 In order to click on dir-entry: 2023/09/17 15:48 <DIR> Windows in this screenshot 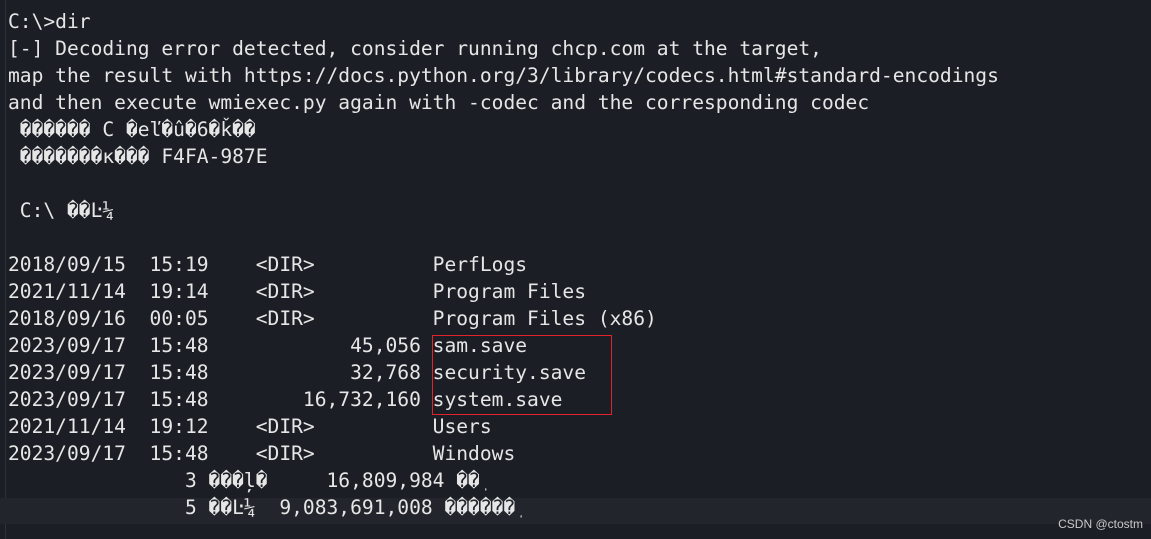, I will do `click(262, 453)`.